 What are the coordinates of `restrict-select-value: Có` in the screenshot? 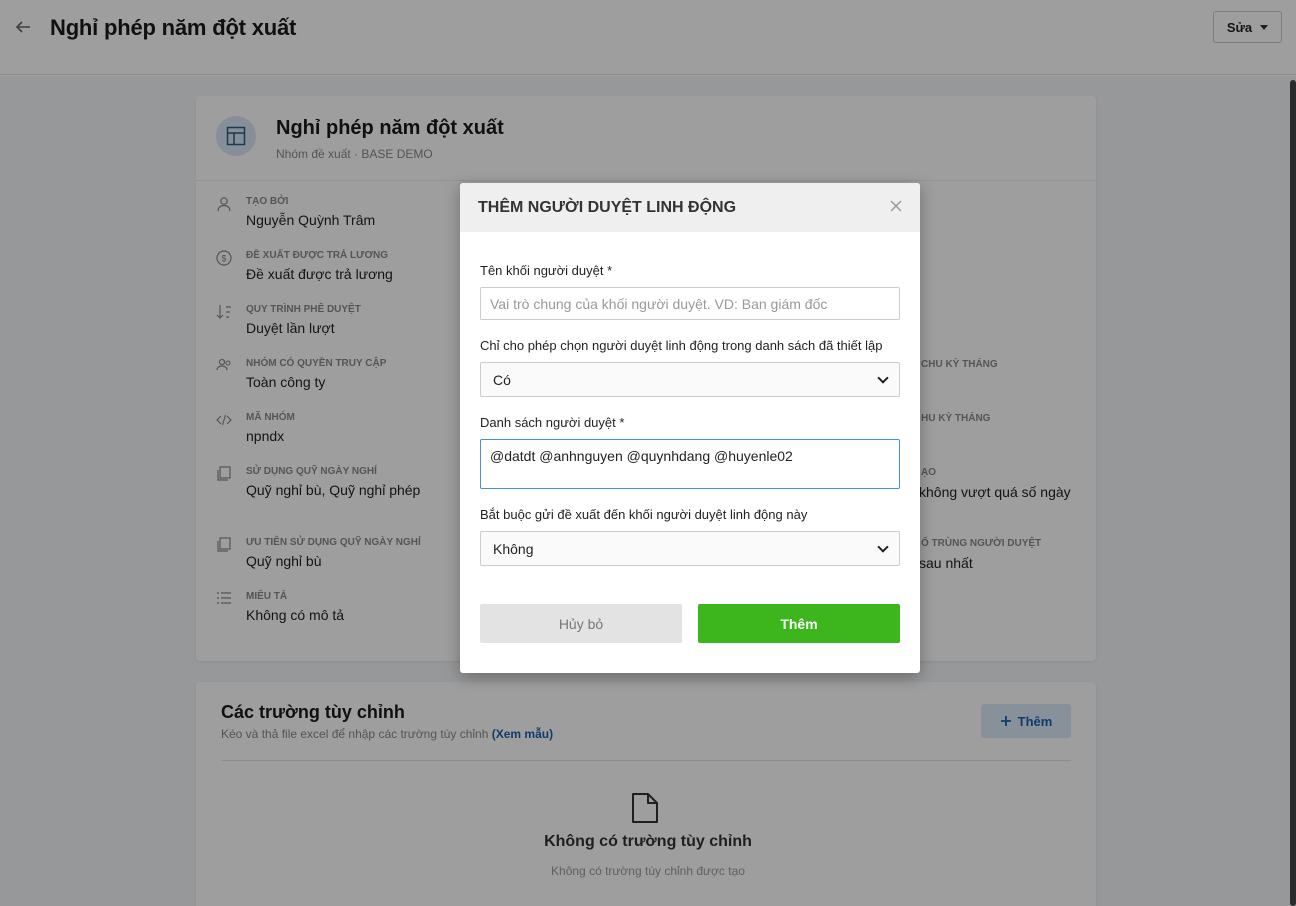 It's located at (502, 379).